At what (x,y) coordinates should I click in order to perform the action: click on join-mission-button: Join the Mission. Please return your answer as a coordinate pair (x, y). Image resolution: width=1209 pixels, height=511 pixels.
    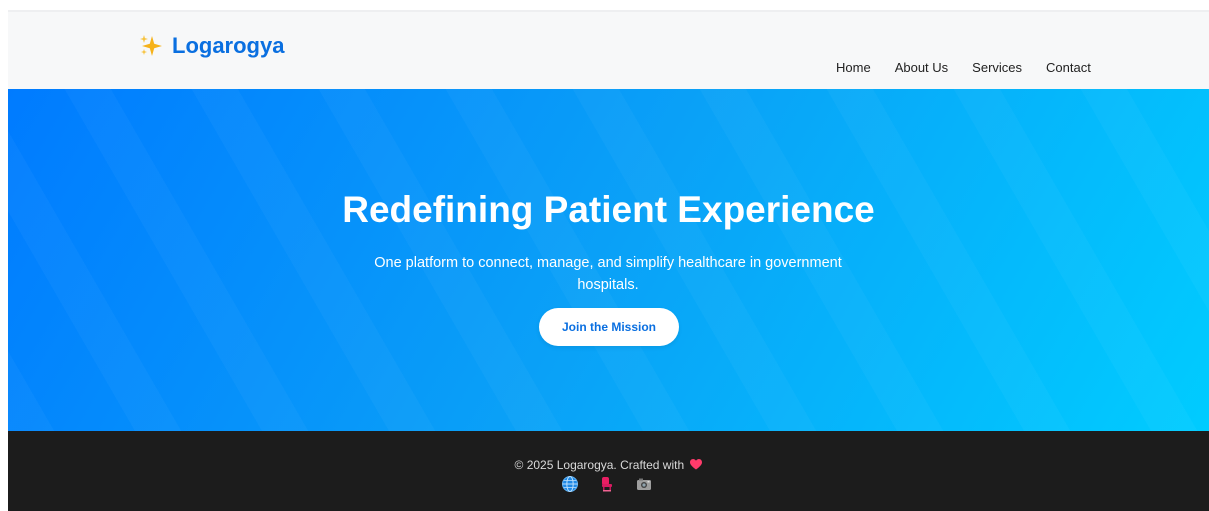
    Looking at the image, I should click on (609, 327).